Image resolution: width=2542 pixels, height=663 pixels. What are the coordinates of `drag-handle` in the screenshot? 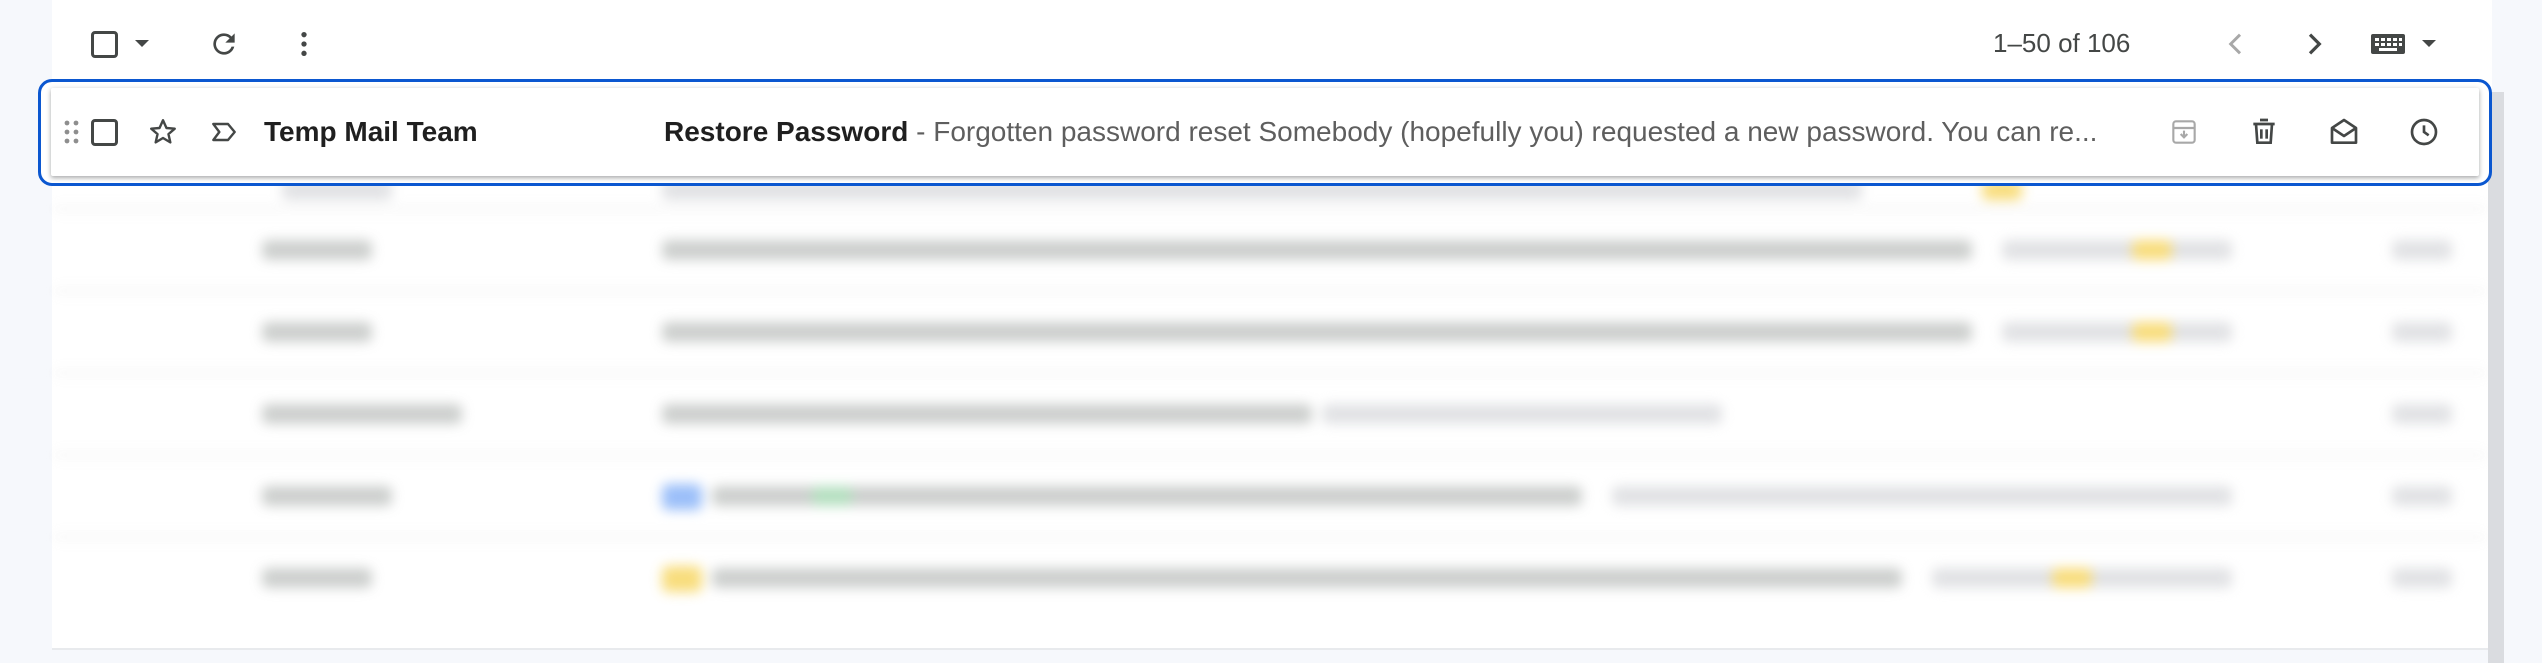 It's located at (72, 132).